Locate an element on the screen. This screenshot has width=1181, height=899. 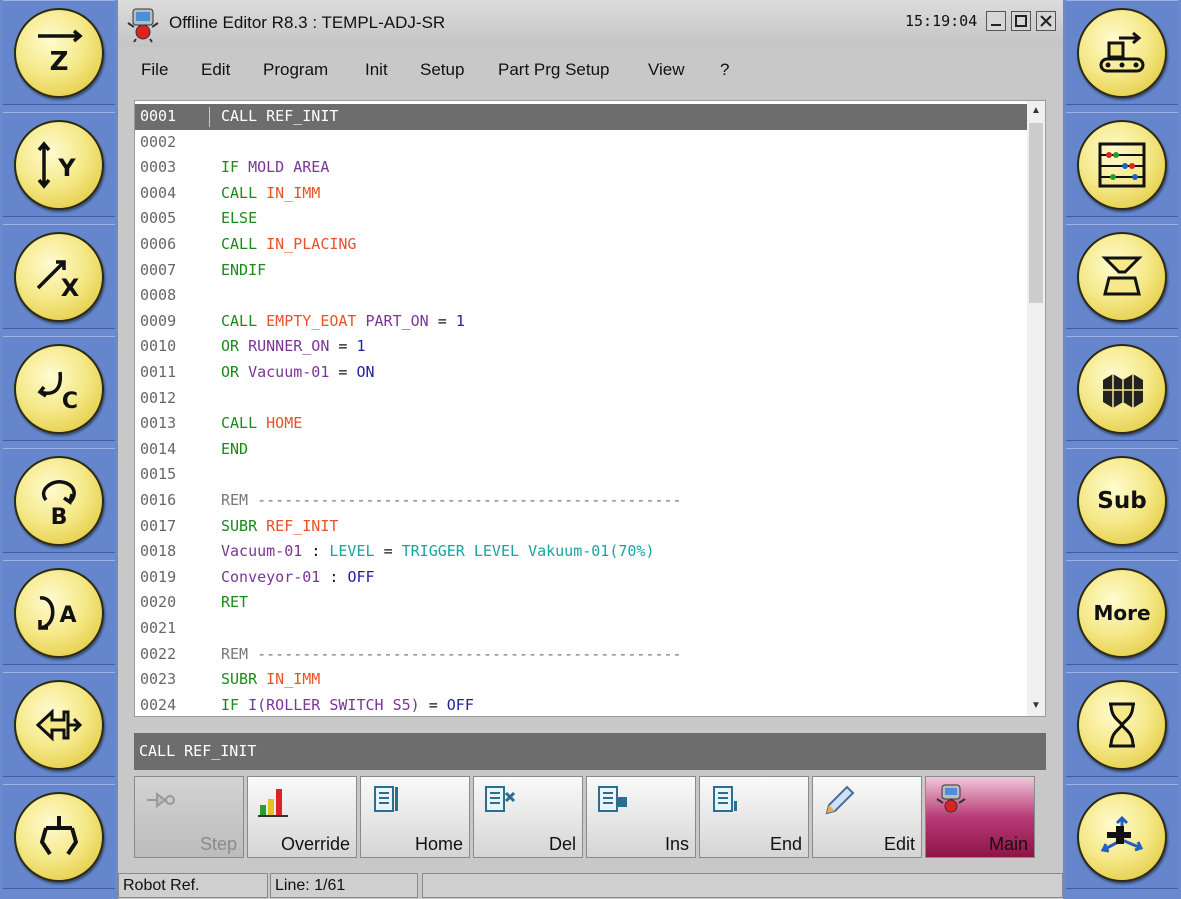
mold-button is located at coordinates (1122, 276).